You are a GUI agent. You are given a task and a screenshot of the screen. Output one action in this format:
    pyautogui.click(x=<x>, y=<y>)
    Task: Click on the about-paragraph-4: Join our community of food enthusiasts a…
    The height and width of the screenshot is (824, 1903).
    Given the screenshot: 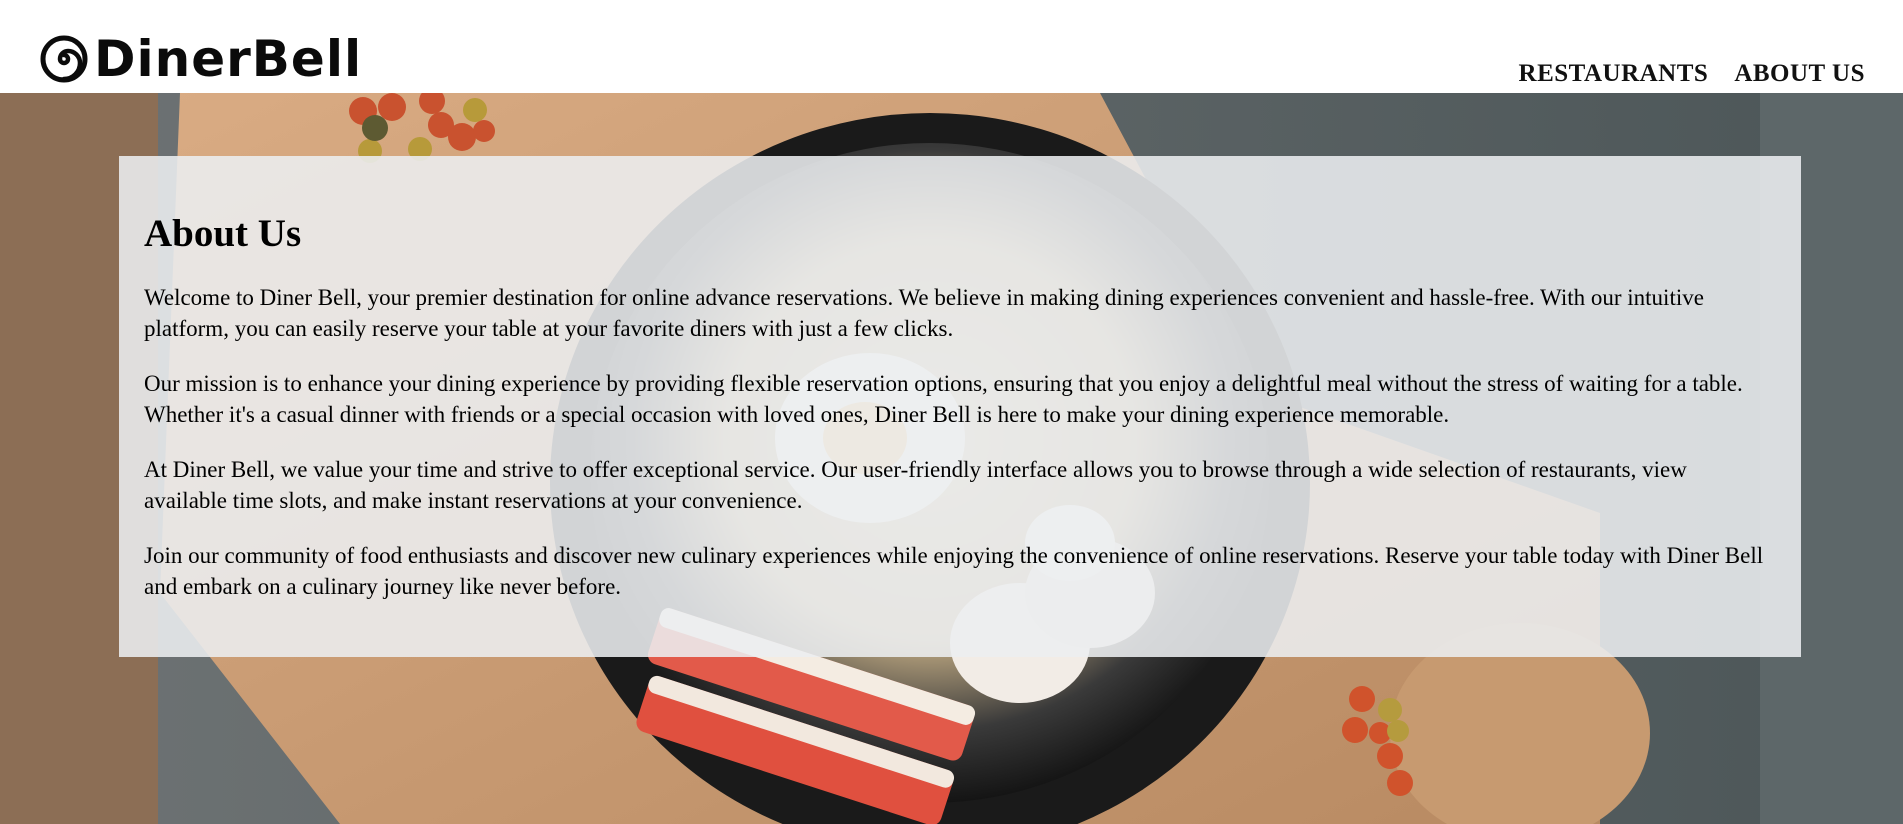 What is the action you would take?
    pyautogui.click(x=954, y=571)
    